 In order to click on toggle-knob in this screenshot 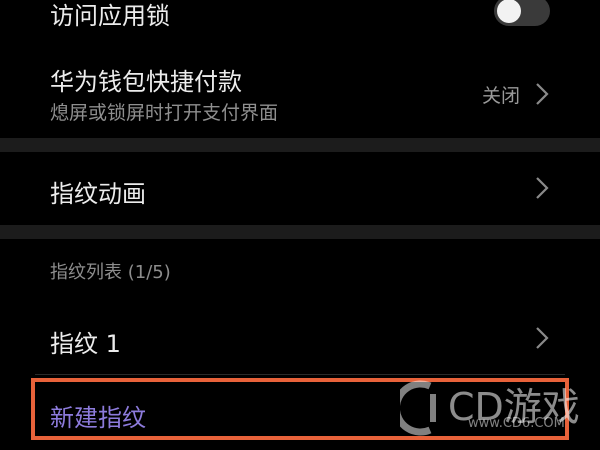, I will do `click(509, 11)`.